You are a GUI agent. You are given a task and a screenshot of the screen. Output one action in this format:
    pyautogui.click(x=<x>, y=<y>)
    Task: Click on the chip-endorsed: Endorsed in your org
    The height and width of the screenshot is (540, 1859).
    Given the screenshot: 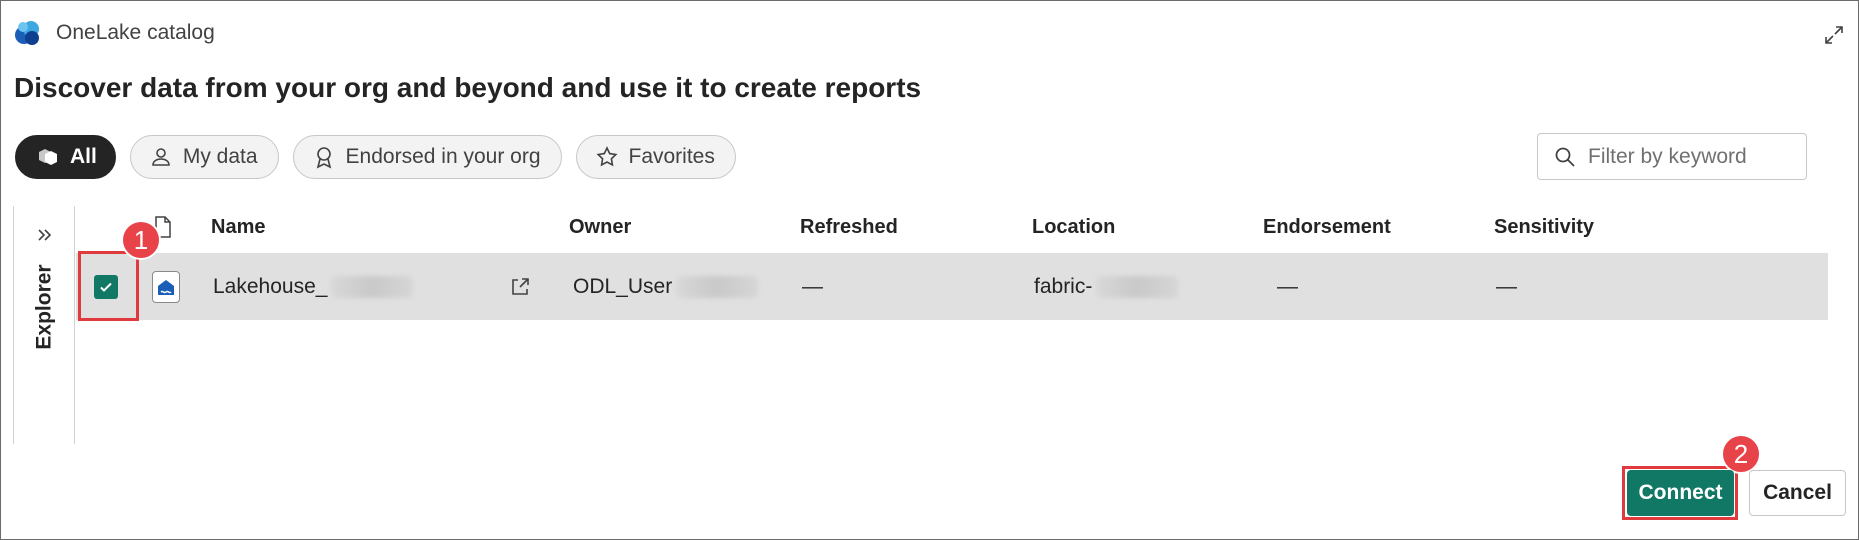 What is the action you would take?
    pyautogui.click(x=427, y=157)
    